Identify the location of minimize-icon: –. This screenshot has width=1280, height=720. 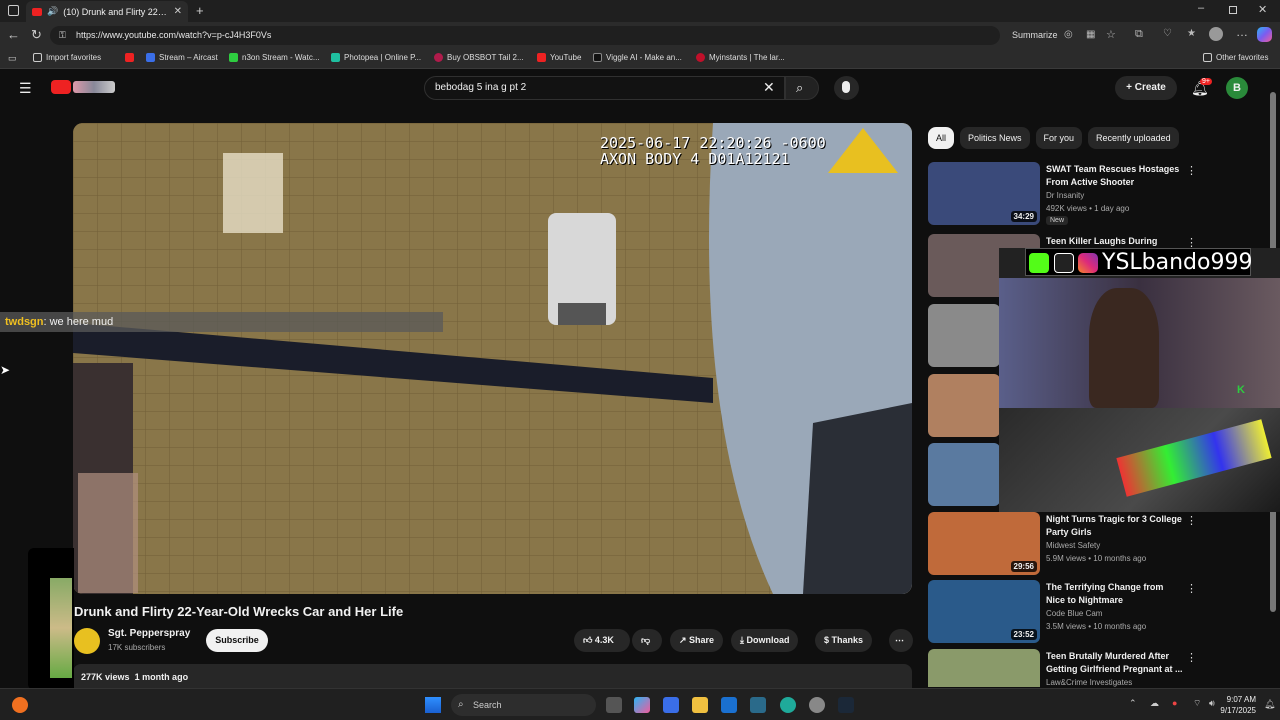
(1201, 8).